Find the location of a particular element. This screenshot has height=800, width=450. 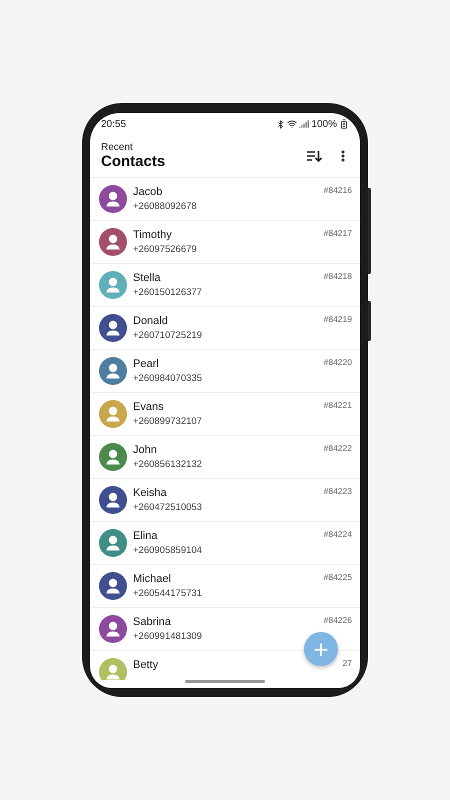

contact-name: Jacob is located at coordinates (148, 192).